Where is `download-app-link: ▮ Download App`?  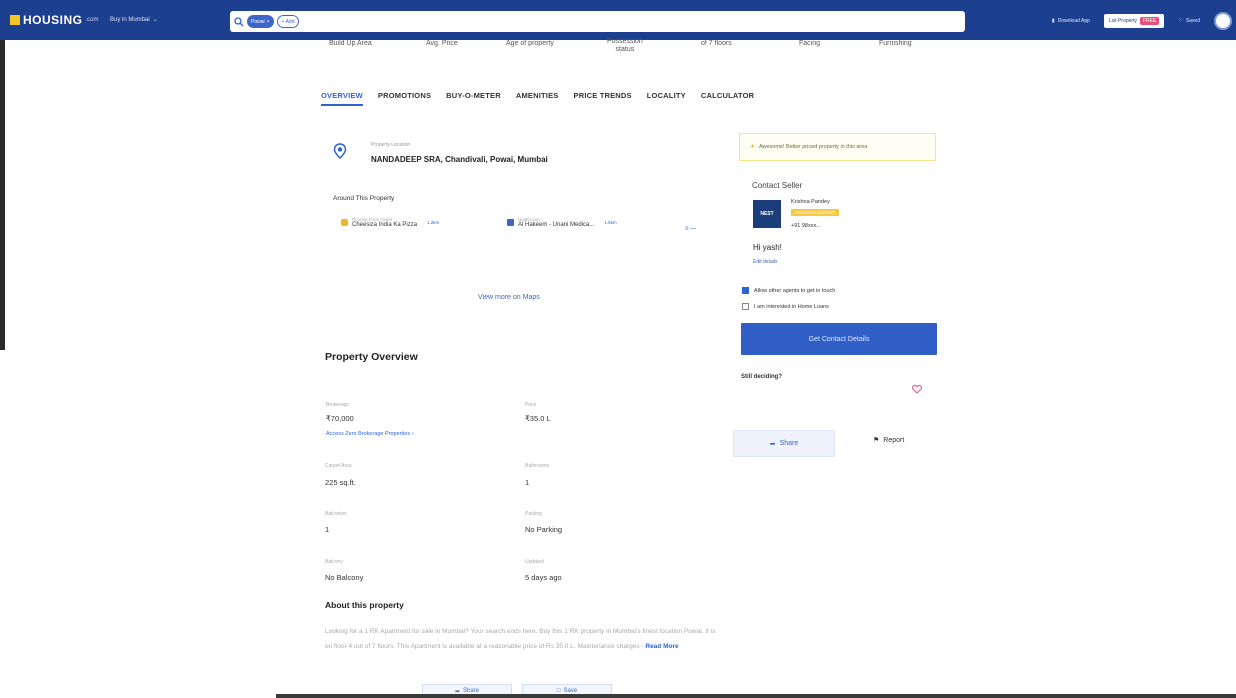
download-app-link: ▮ Download App is located at coordinates (1071, 21).